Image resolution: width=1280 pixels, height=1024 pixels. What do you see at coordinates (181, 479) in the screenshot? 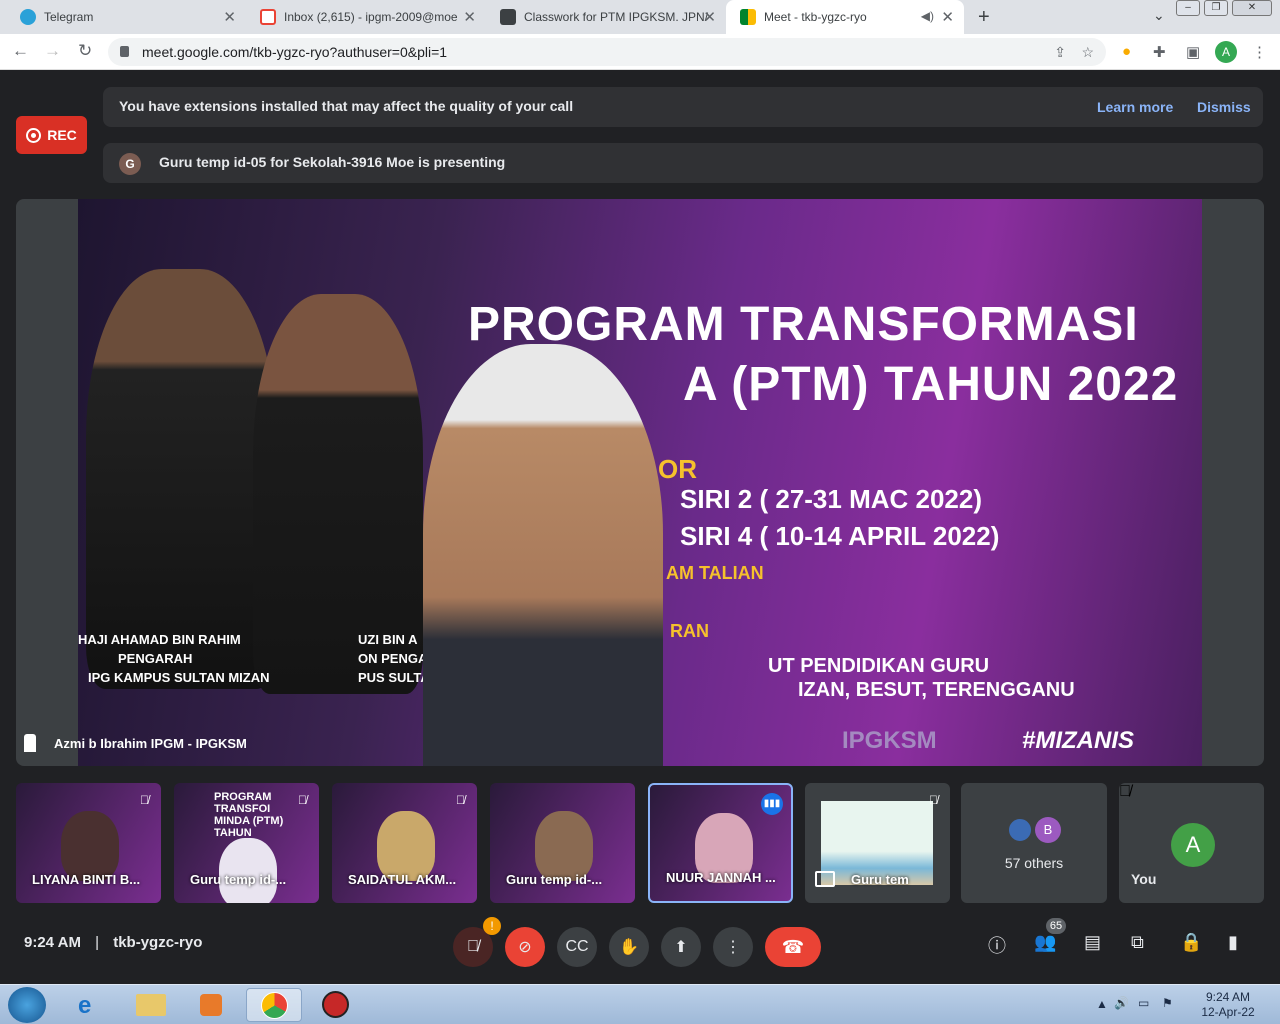
I see `speaker-photo-left` at bounding box center [181, 479].